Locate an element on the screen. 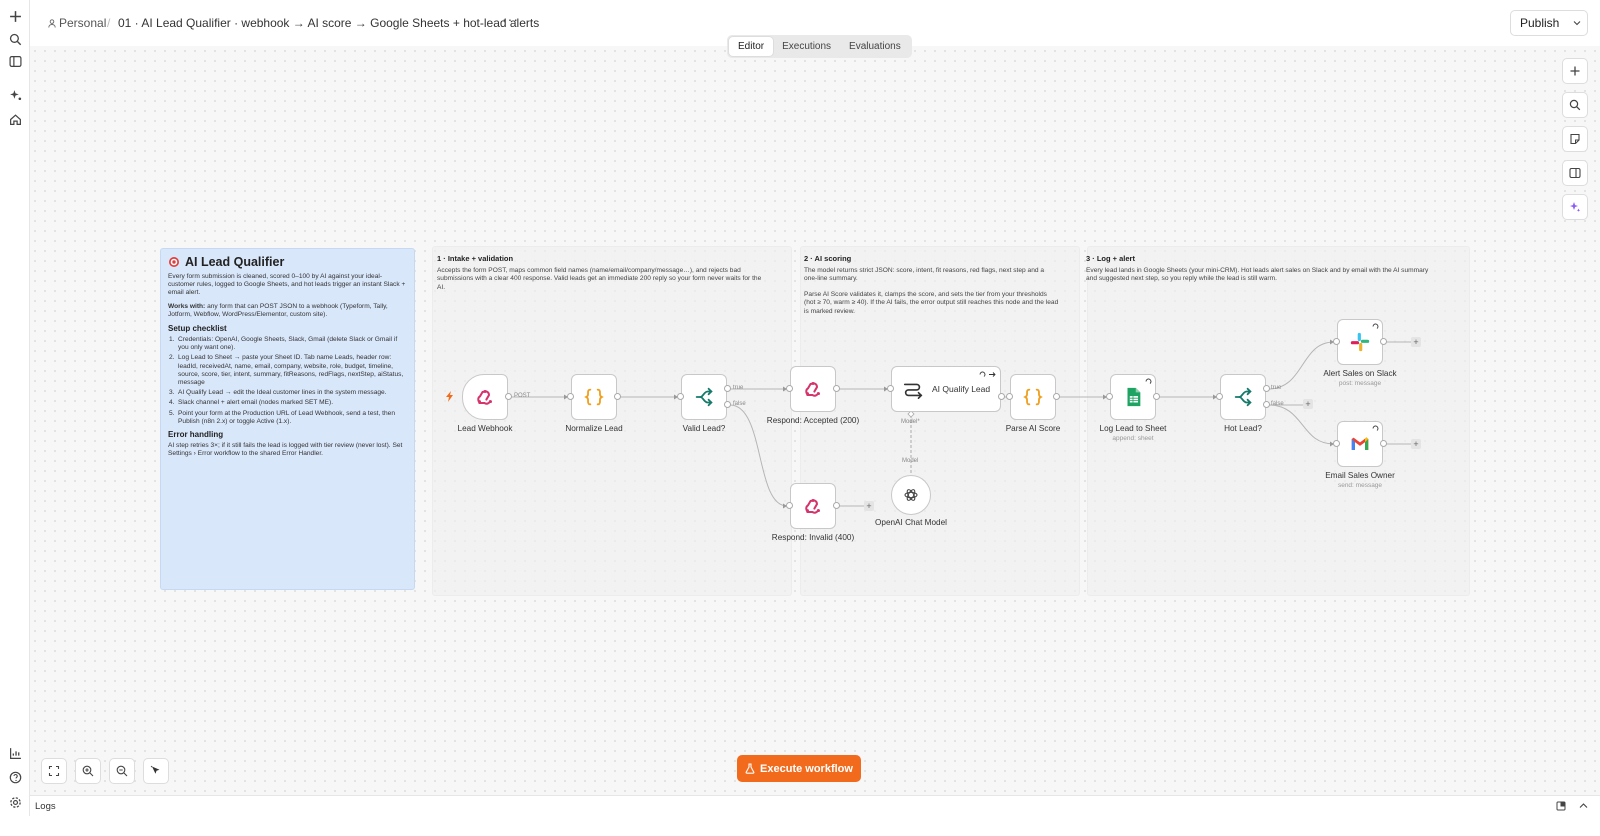 The height and width of the screenshot is (836, 1600). view-tabs: Editor Executions Evaluations is located at coordinates (819, 46).